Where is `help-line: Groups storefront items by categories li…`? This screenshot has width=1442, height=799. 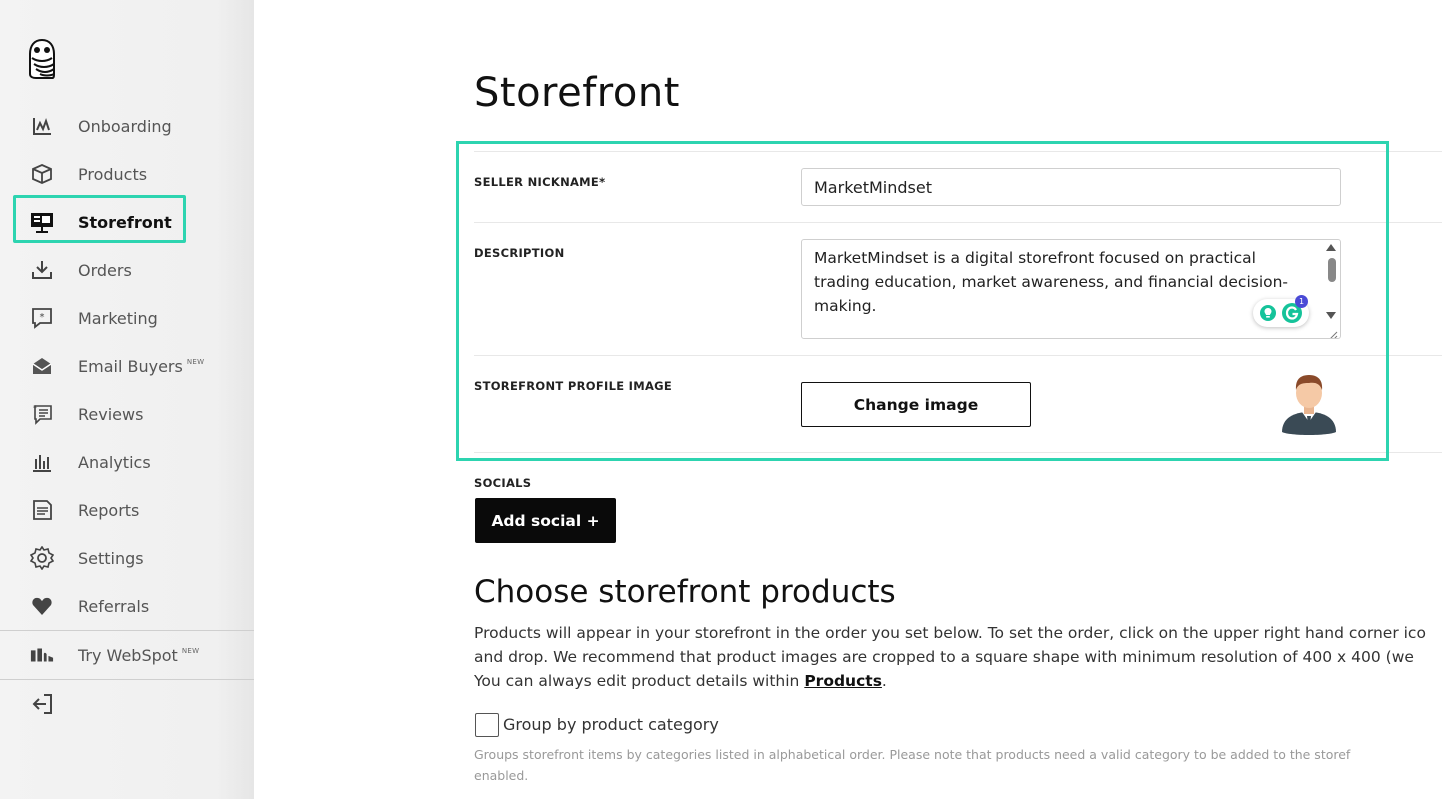 help-line: Groups storefront items by categories li… is located at coordinates (912, 754).